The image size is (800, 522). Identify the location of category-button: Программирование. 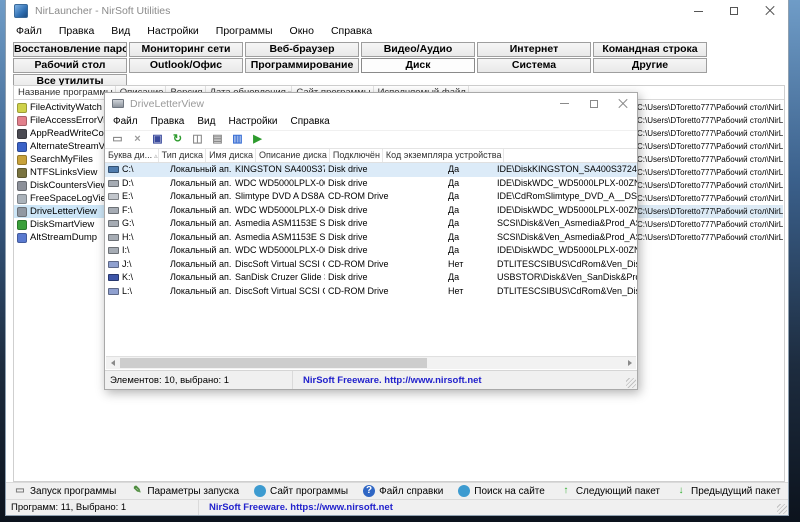
(302, 65).